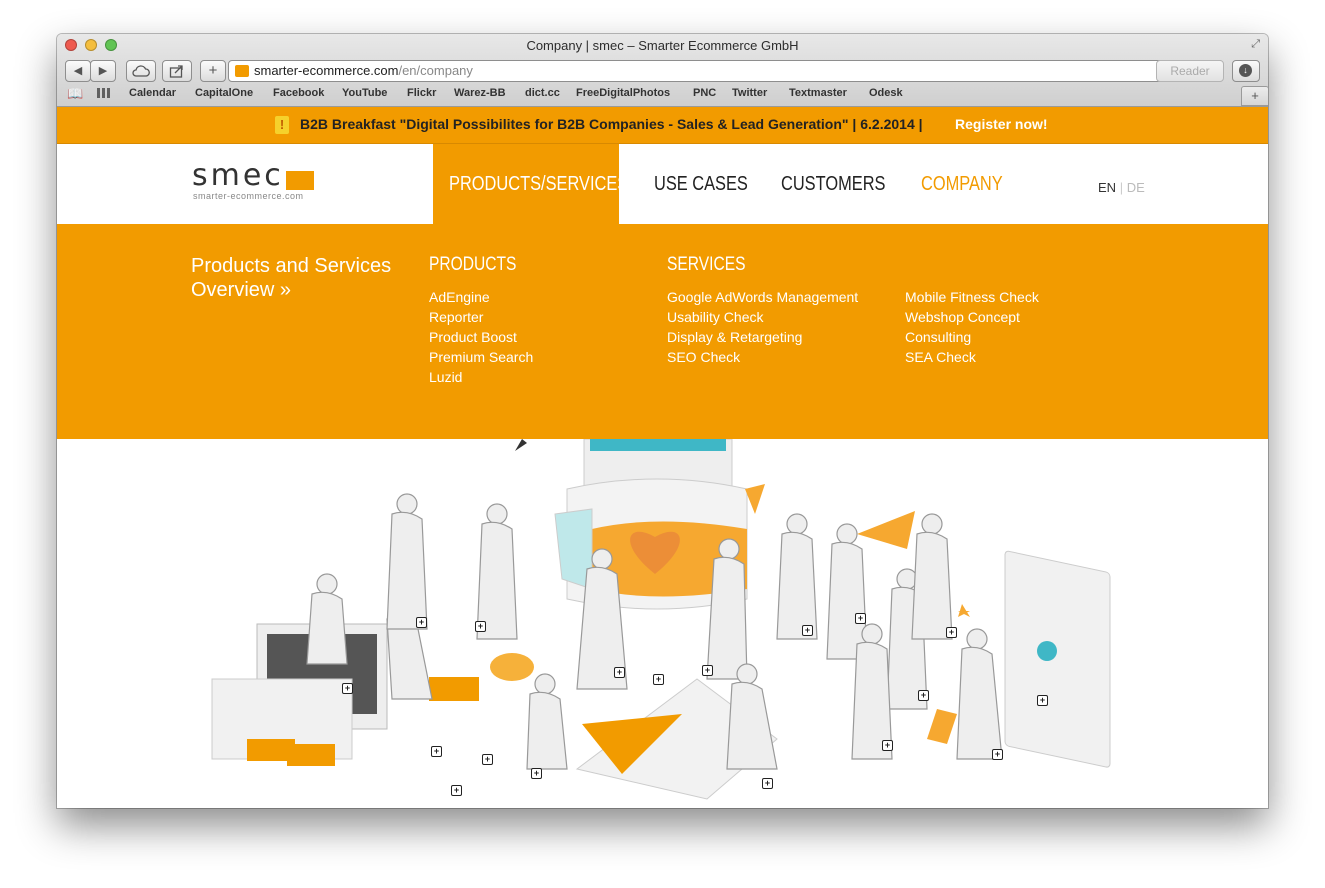 The height and width of the screenshot is (888, 1325). Describe the element at coordinates (1254, 96) in the screenshot. I see `add-tab-button: +` at that location.